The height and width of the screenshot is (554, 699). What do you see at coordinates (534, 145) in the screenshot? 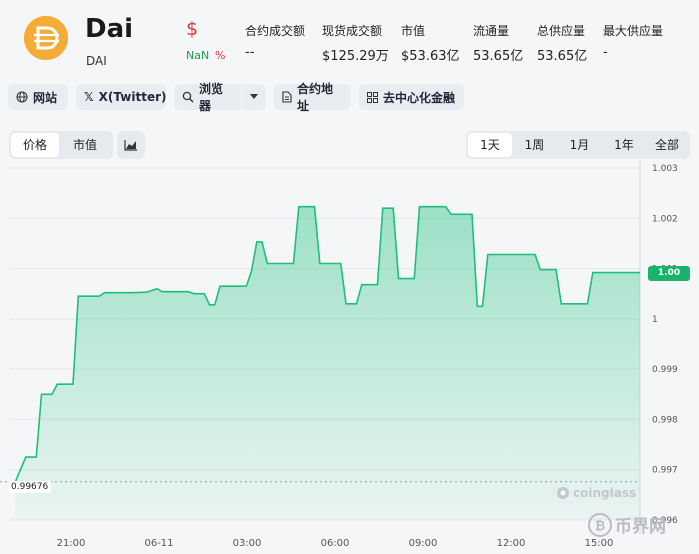
I see `range-1w: 1周` at bounding box center [534, 145].